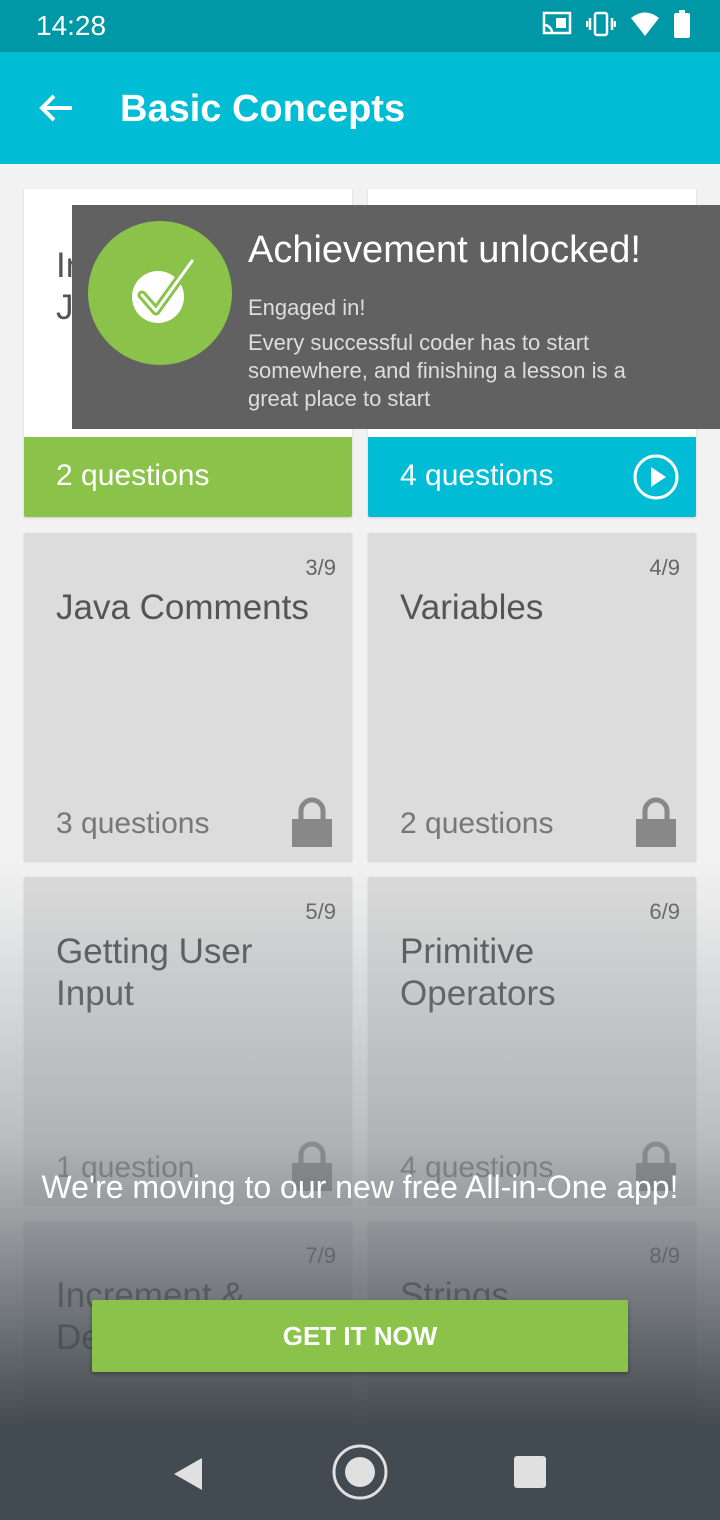 This screenshot has width=720, height=1520. I want to click on lesson-title: Getting User Input, so click(154, 972).